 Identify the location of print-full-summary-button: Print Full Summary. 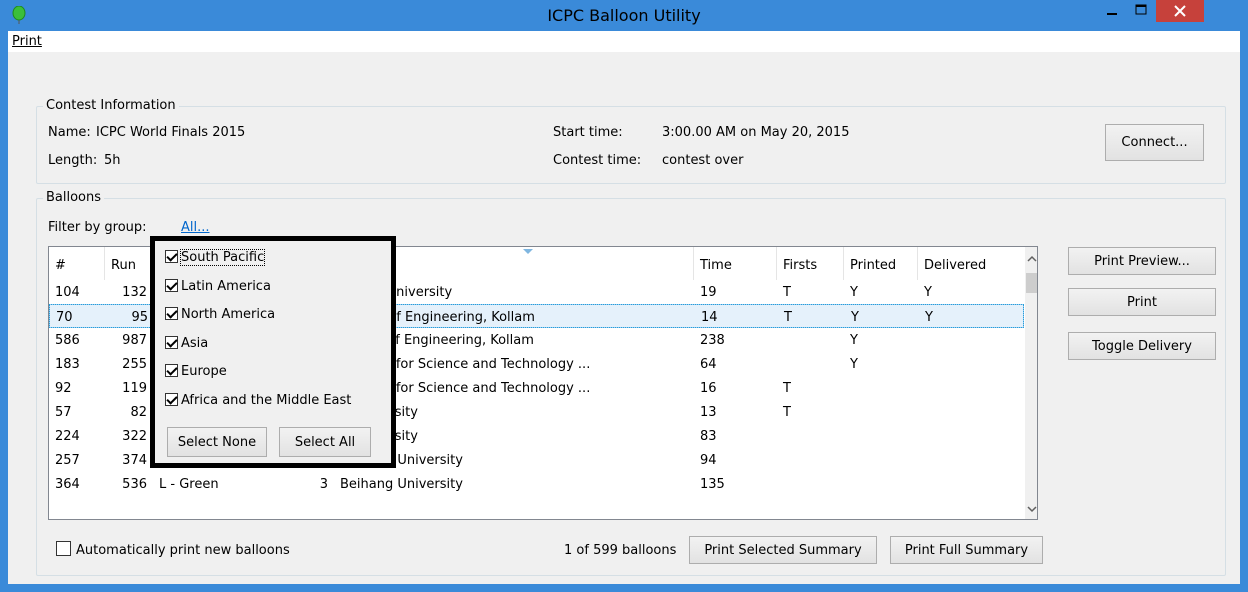
(966, 550).